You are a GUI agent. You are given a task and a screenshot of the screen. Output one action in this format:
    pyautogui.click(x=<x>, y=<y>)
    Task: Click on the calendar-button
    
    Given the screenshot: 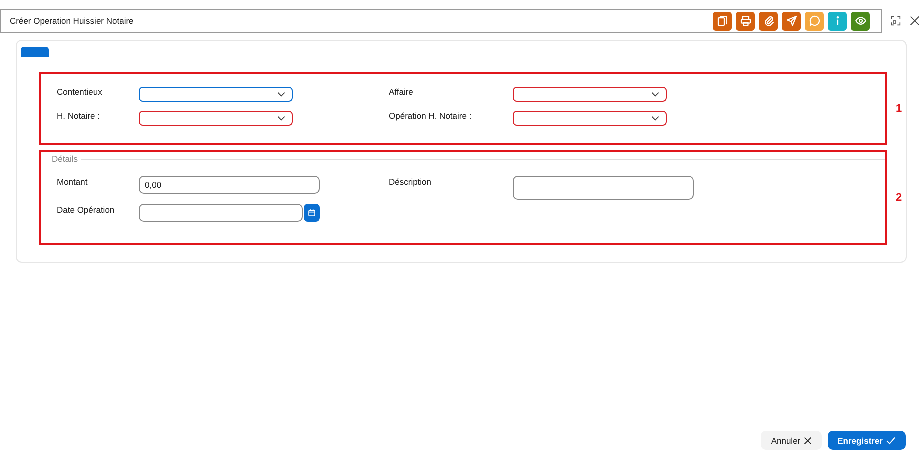 What is the action you would take?
    pyautogui.click(x=312, y=213)
    